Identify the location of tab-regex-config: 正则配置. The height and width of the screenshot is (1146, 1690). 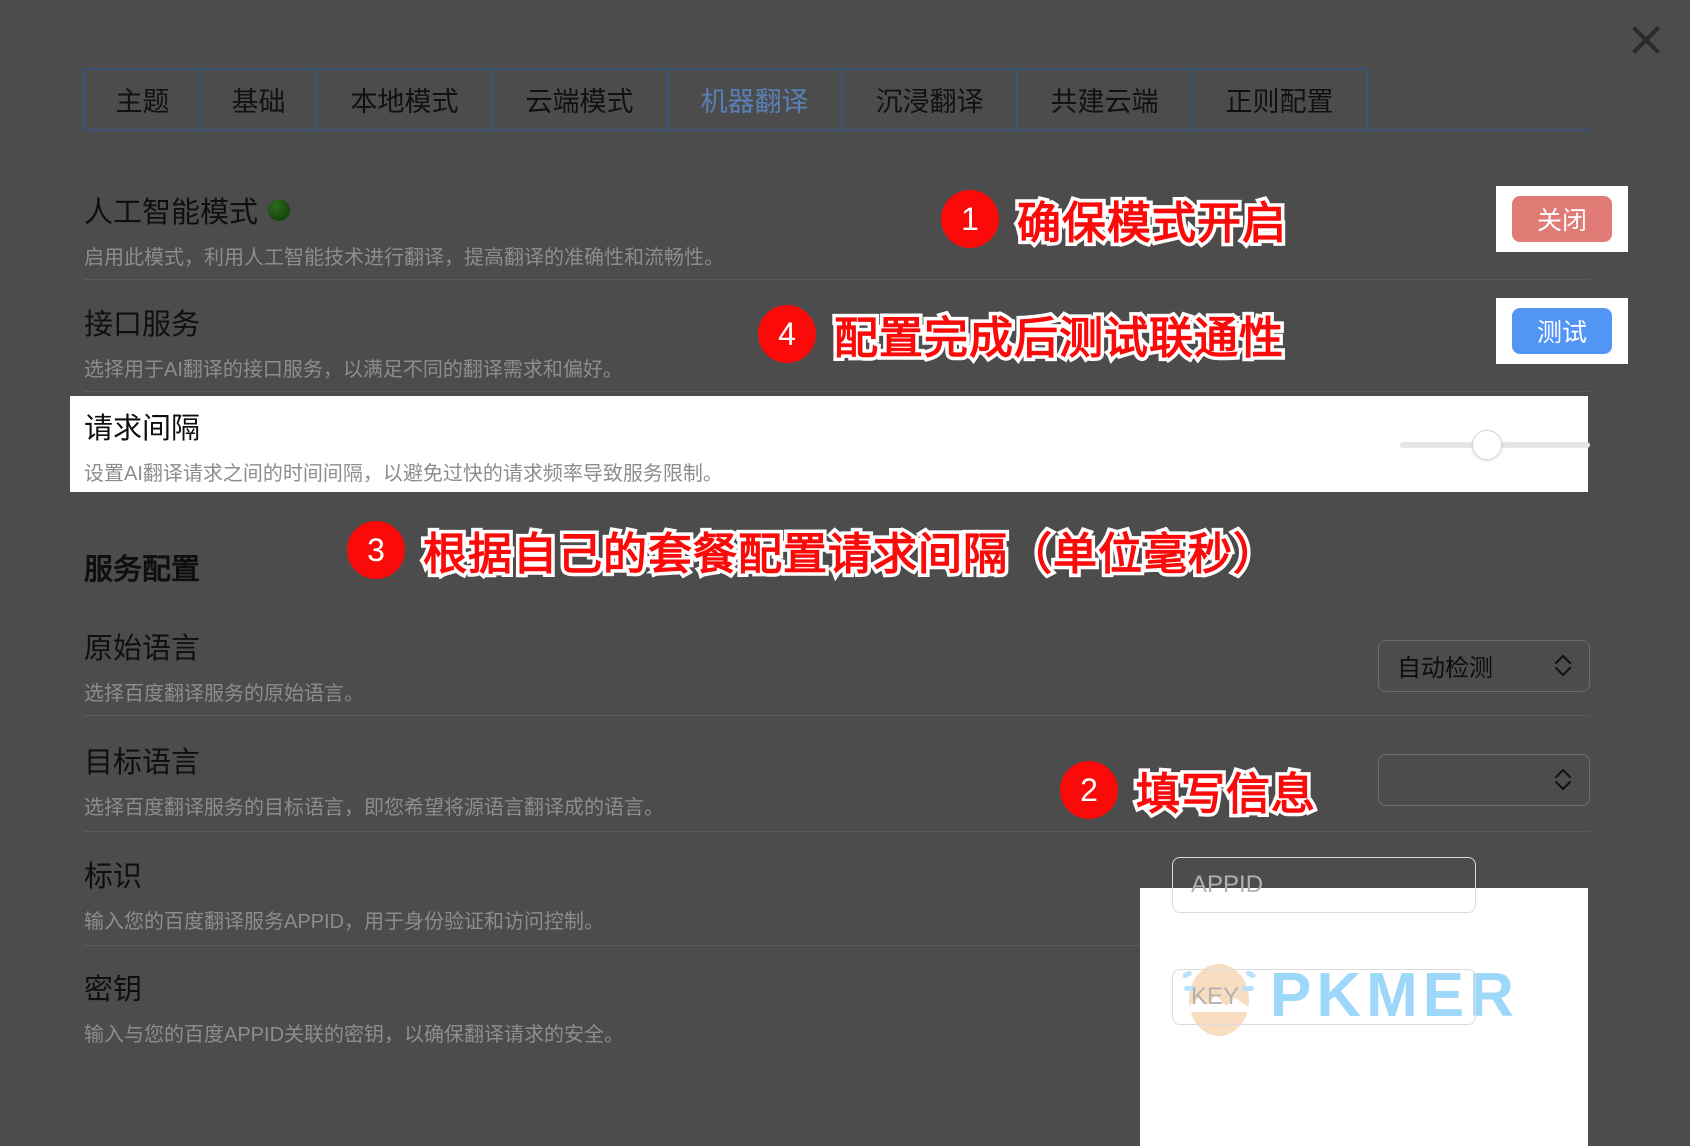
(1280, 98).